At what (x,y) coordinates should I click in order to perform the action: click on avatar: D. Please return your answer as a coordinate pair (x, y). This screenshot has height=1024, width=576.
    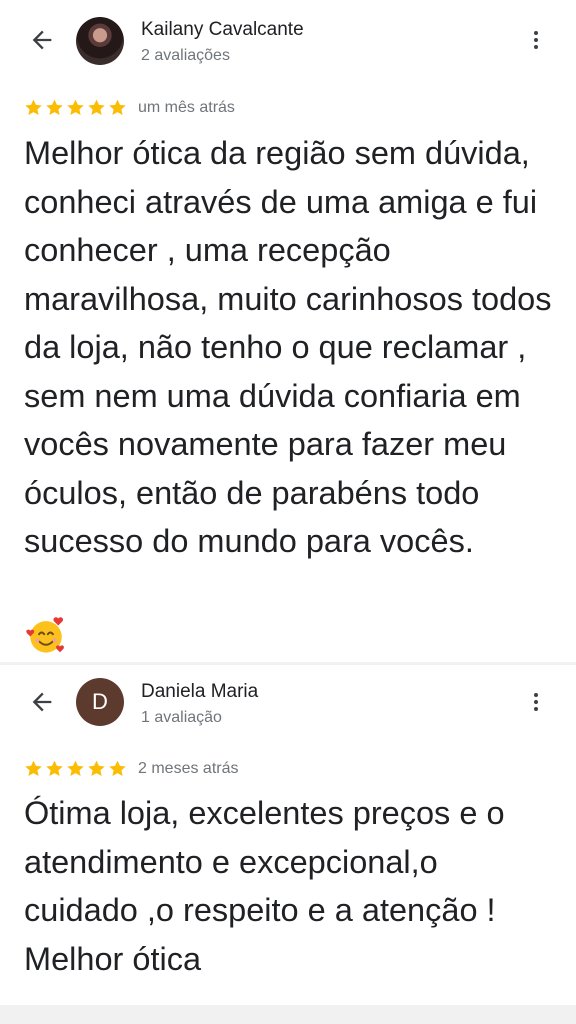
    Looking at the image, I should click on (100, 702).